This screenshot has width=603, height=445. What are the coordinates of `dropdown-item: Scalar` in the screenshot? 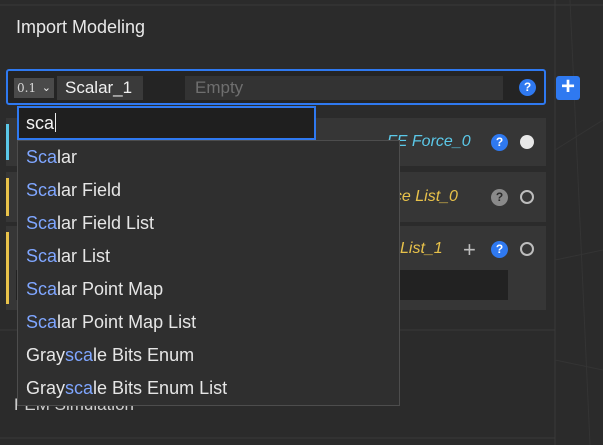 It's located at (51, 157).